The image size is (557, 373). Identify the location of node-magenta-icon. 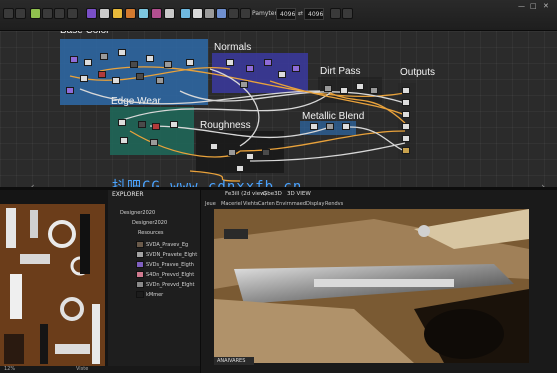
(156, 13).